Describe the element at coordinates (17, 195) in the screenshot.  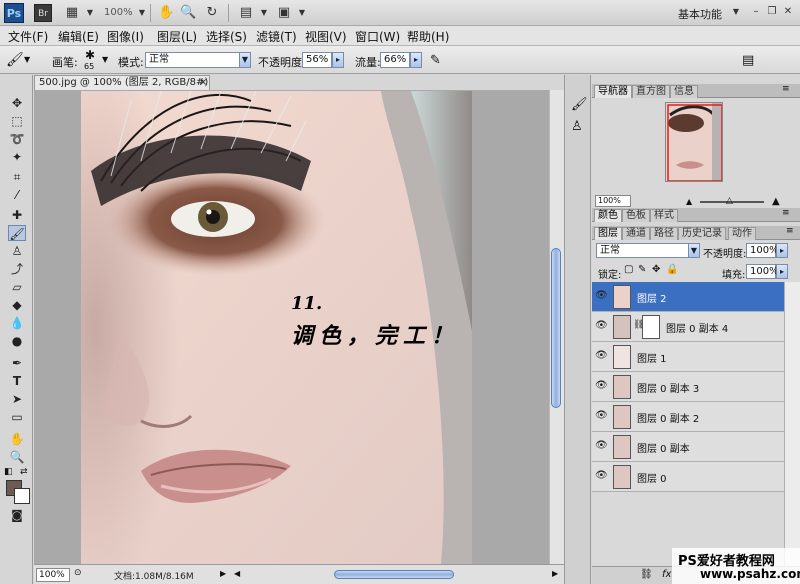
I see `eyedropper-tool-icon: ⁄` at that location.